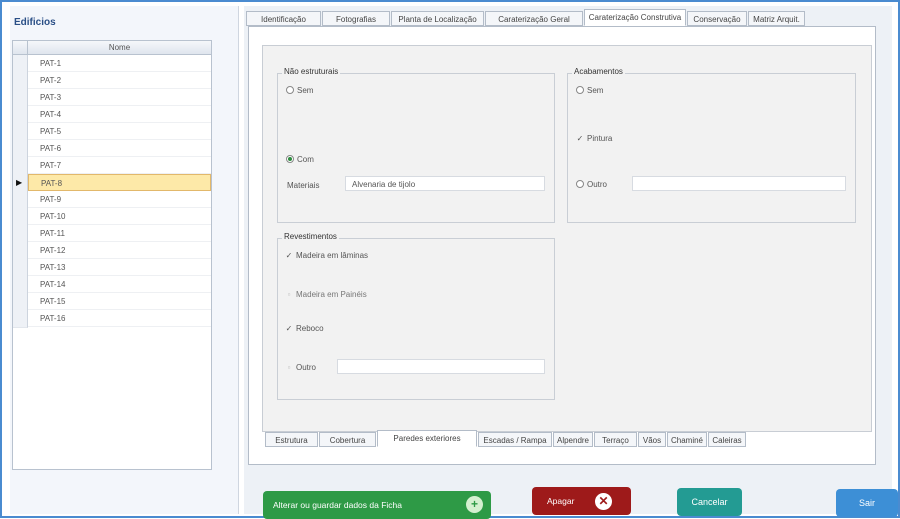 This screenshot has height=519, width=900. I want to click on table-row: PAT-16, so click(112, 319).